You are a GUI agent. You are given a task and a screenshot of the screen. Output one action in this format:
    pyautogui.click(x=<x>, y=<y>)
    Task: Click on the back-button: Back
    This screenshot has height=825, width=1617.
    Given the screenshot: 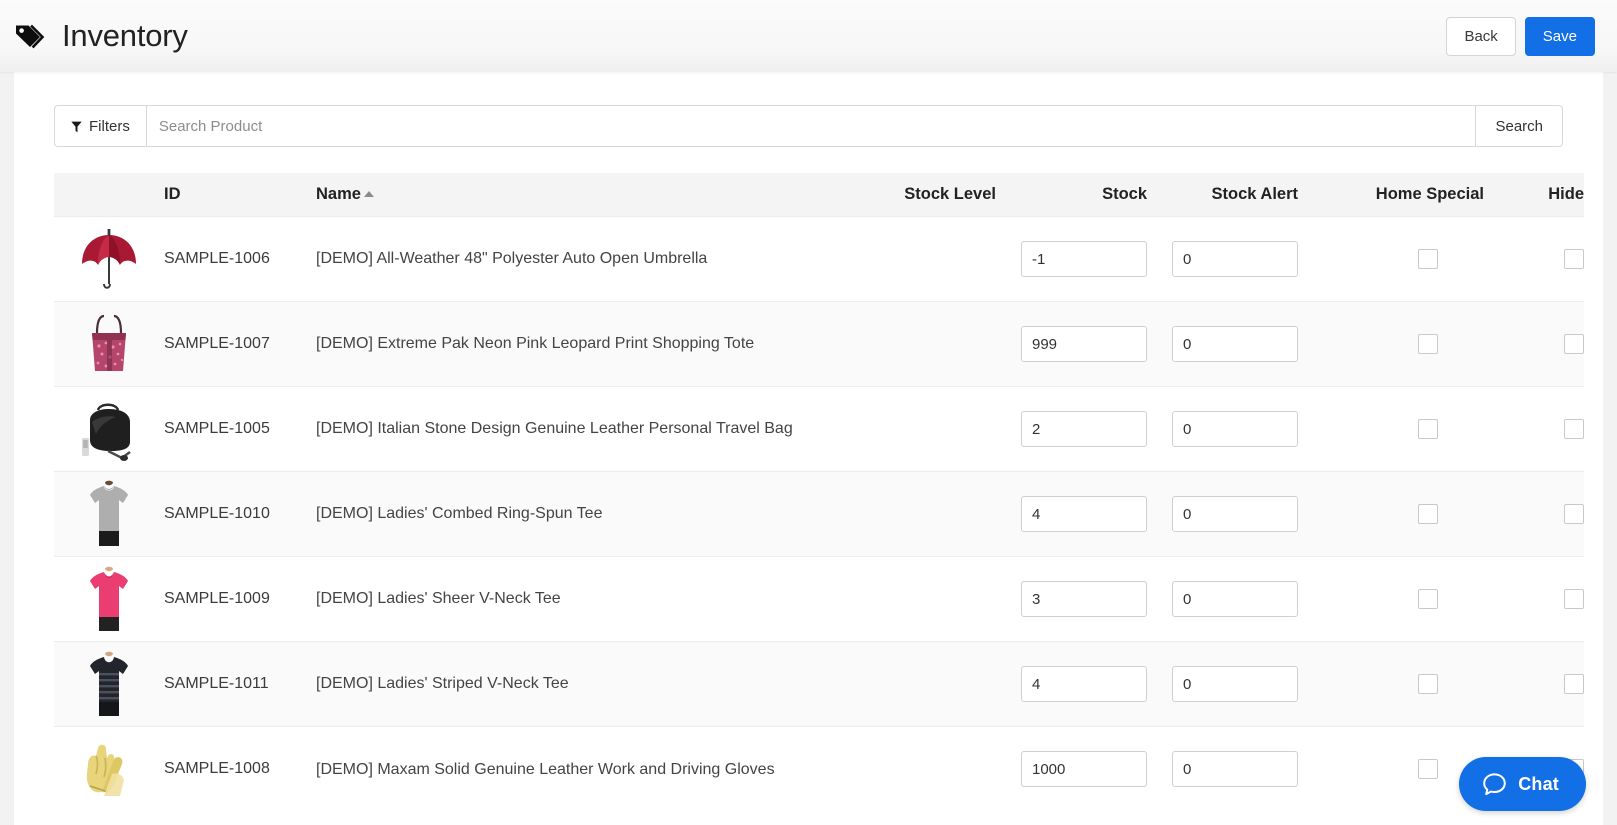 What is the action you would take?
    pyautogui.click(x=1481, y=36)
    